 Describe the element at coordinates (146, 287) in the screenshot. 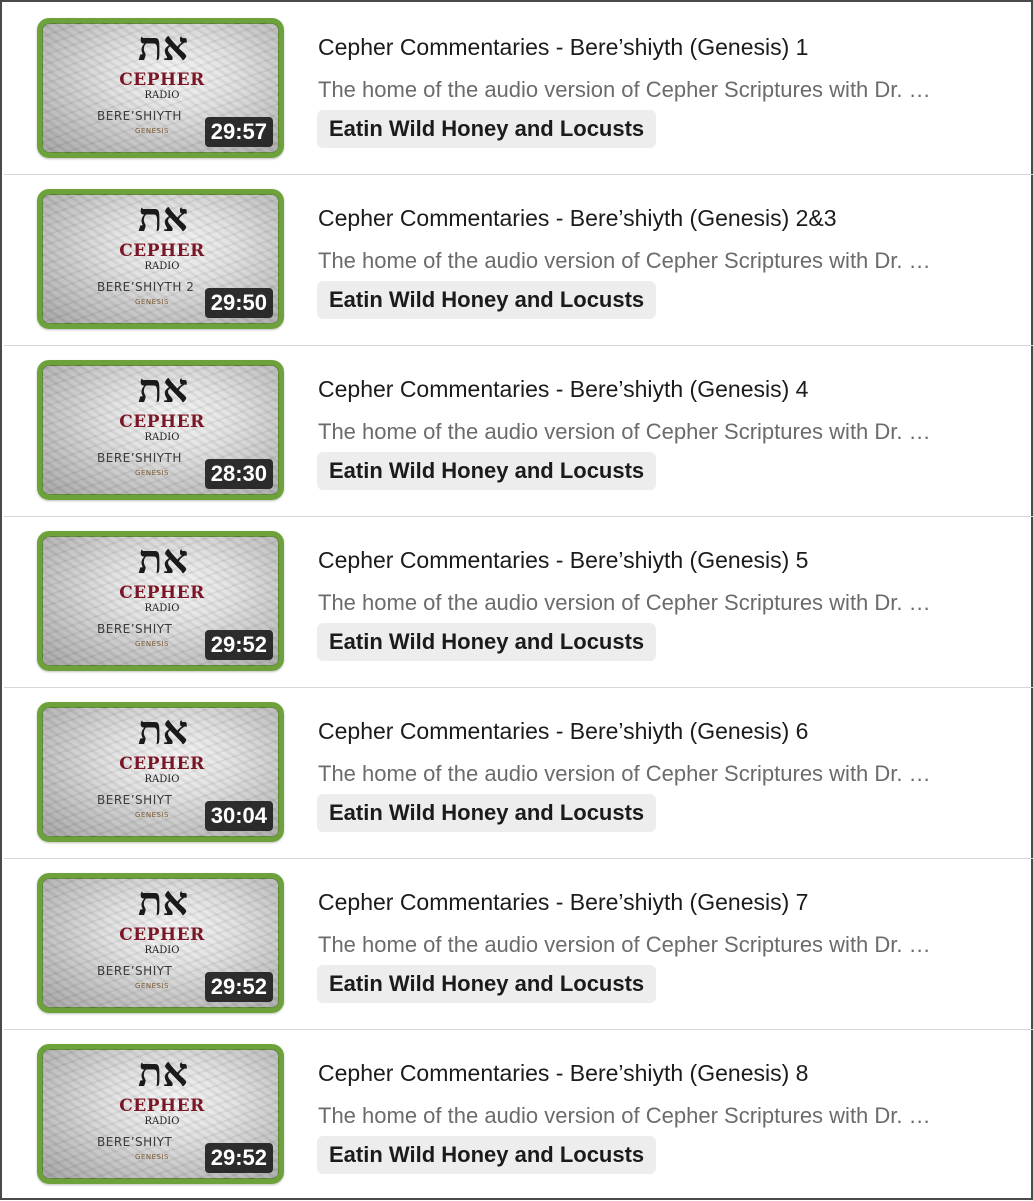

I see `thumbnail-series: BERE’SHIYTH 2` at that location.